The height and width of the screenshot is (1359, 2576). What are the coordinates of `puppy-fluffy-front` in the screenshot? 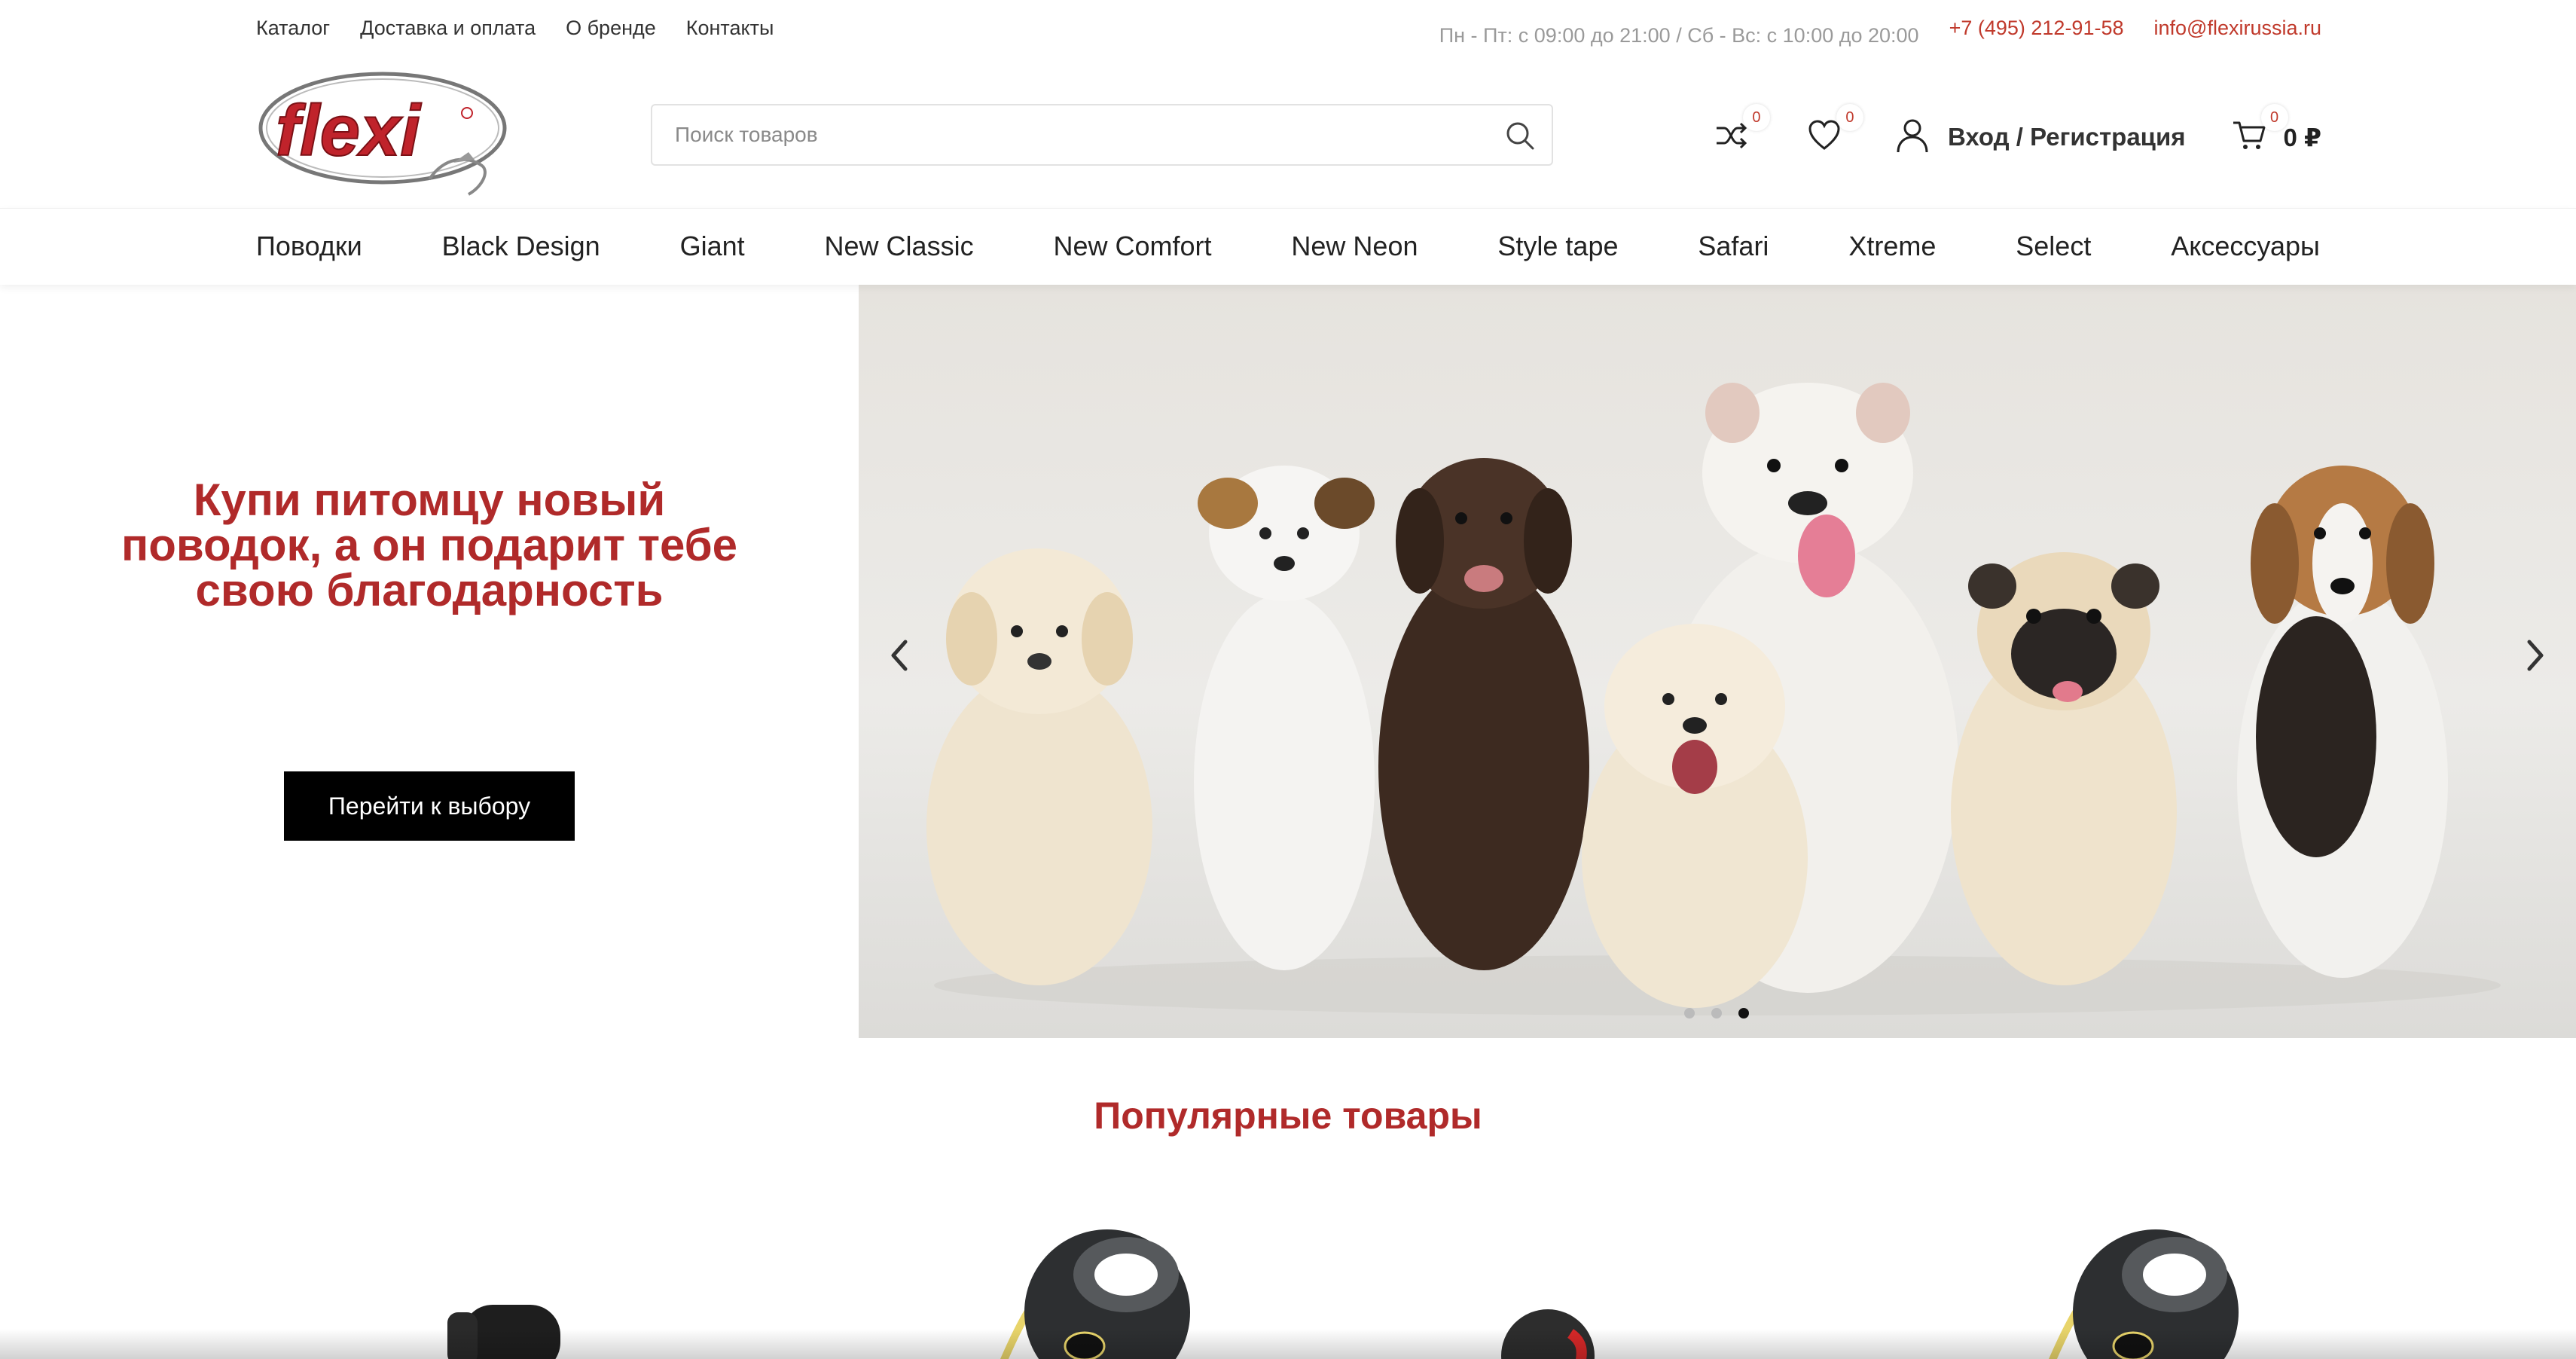 It's located at (1695, 816).